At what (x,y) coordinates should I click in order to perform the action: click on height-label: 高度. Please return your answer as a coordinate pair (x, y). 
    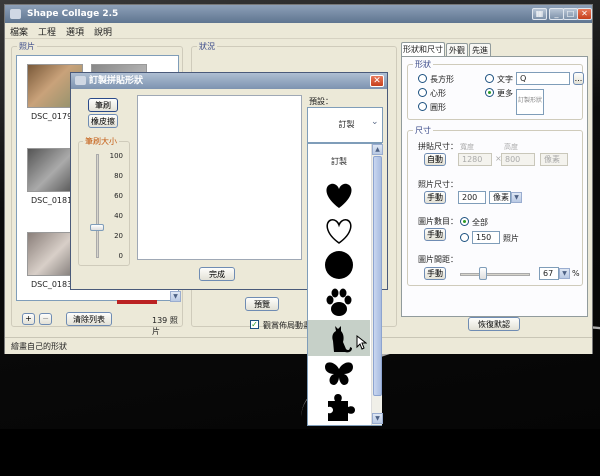
    Looking at the image, I should click on (511, 147).